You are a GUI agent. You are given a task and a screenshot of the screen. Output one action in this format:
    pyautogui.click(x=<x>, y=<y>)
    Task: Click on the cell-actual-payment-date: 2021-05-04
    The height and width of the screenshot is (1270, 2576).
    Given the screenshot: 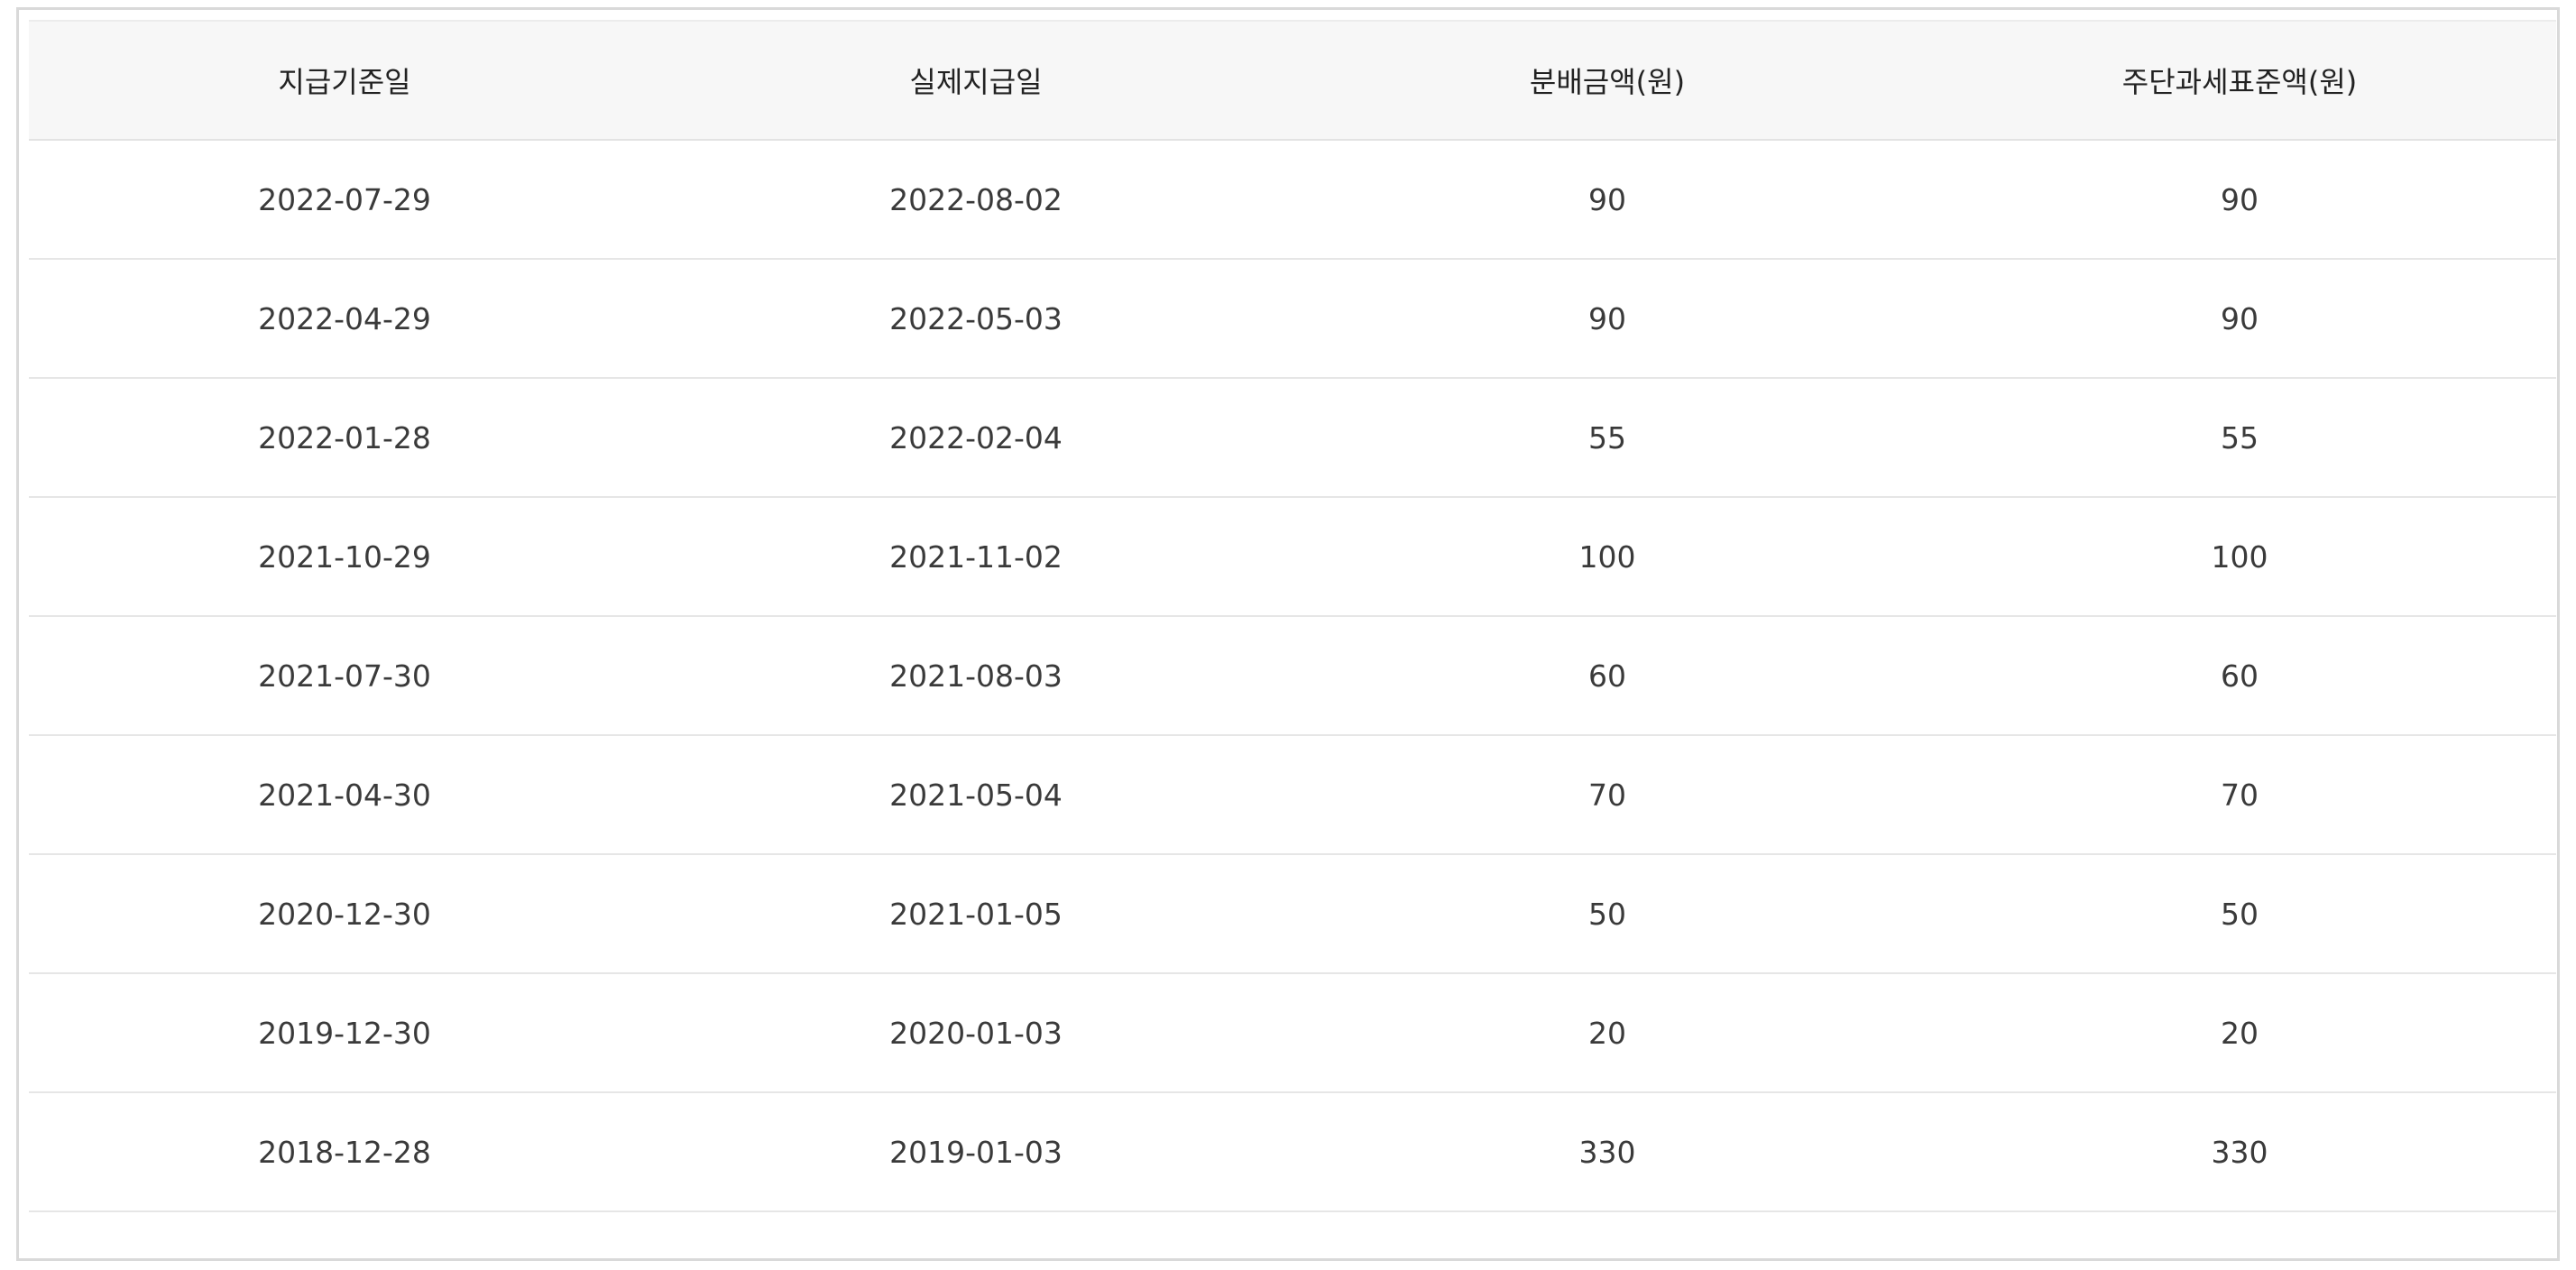 What is the action you would take?
    pyautogui.click(x=976, y=795)
    